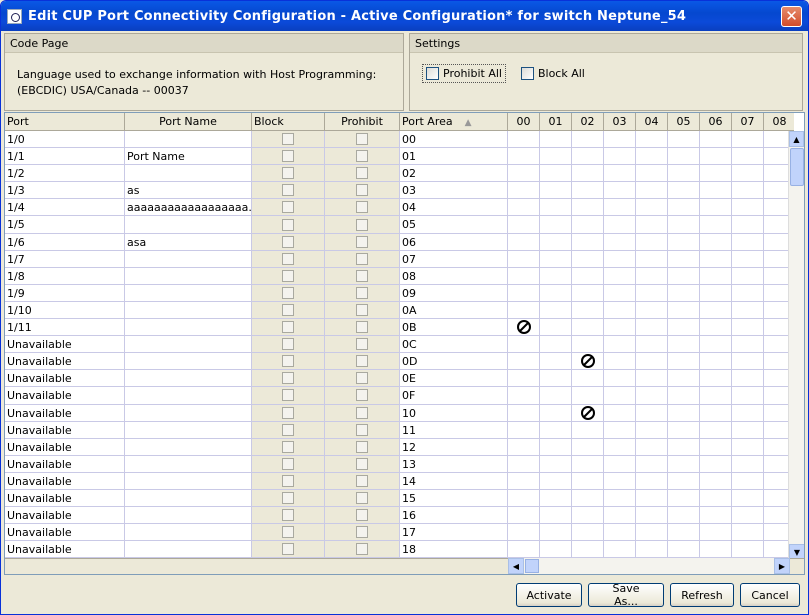 This screenshot has width=809, height=615. I want to click on port-area-cell: 08, so click(454, 275).